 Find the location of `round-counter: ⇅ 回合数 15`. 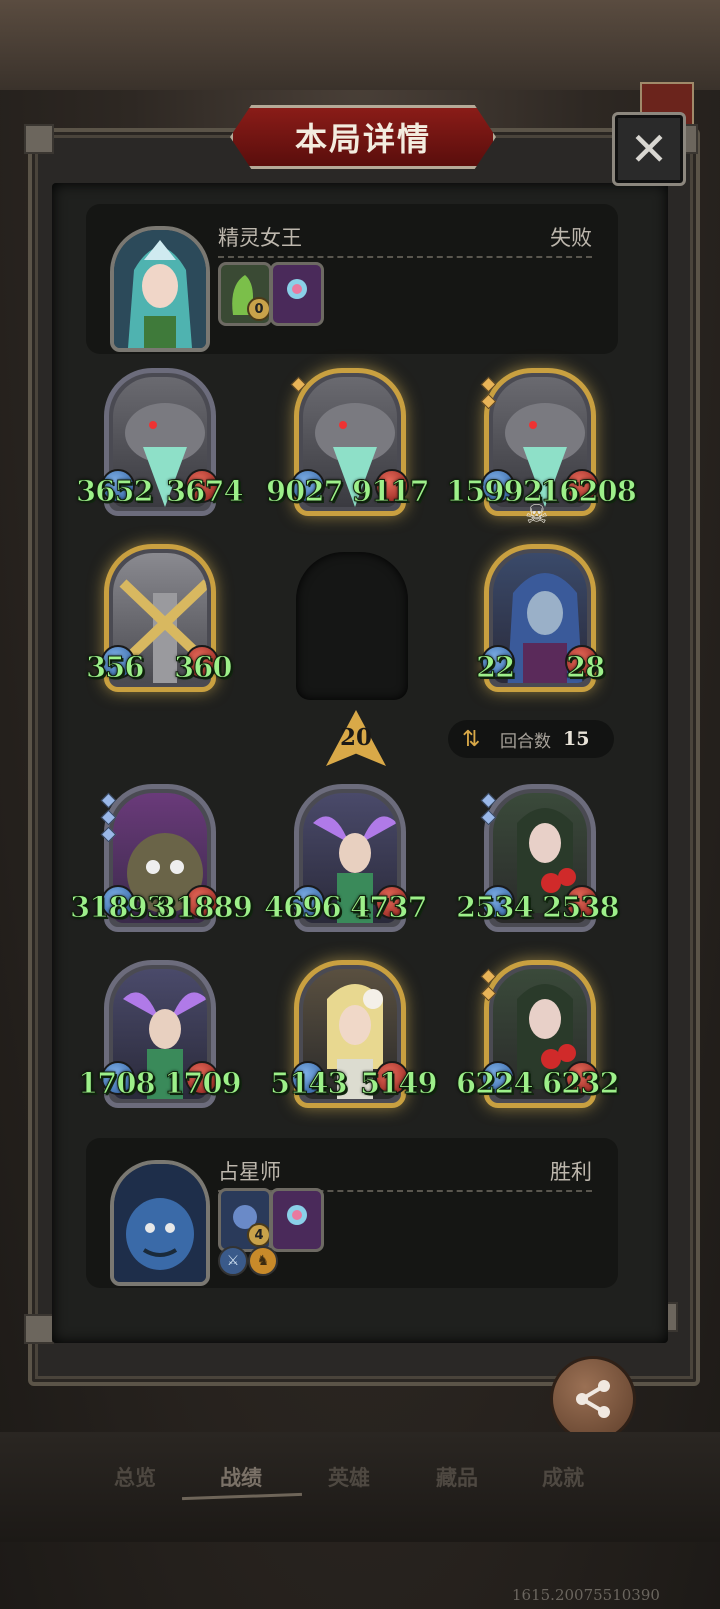

round-counter: ⇅ 回合数 15 is located at coordinates (531, 739).